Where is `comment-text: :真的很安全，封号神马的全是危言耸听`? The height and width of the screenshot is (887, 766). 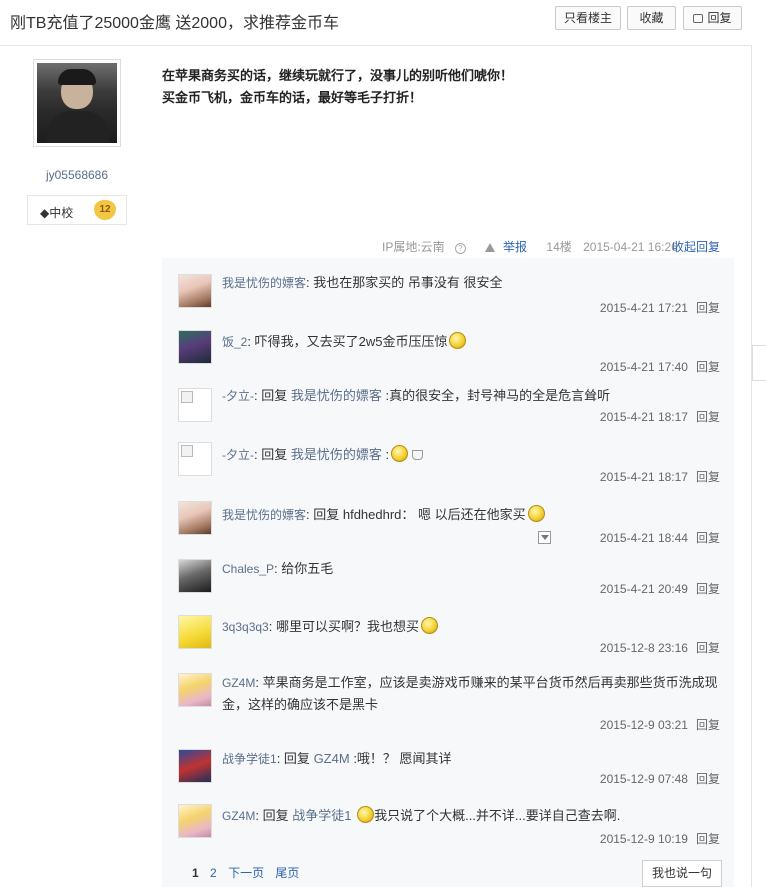 comment-text: :真的很安全，封号神马的全是危言耸听 is located at coordinates (498, 395).